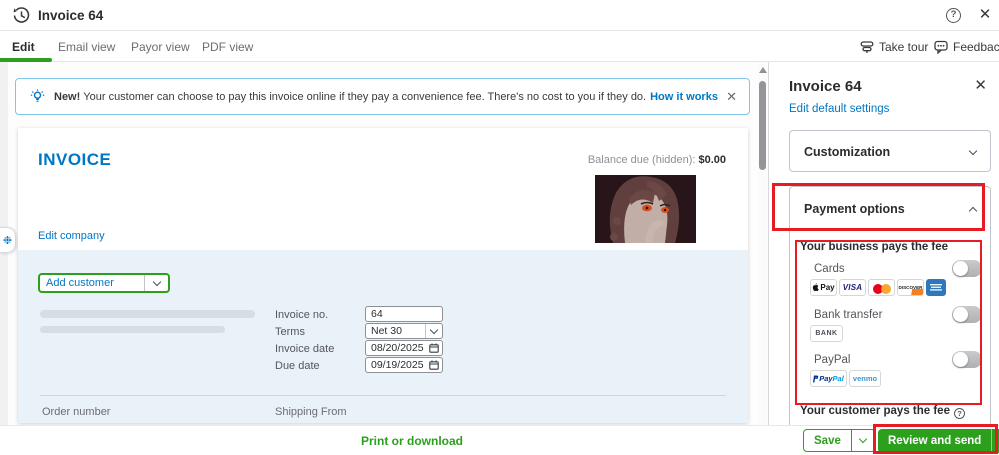 Image resolution: width=999 pixels, height=455 pixels. Describe the element at coordinates (829, 269) in the screenshot. I see `cards-label: Cards` at that location.